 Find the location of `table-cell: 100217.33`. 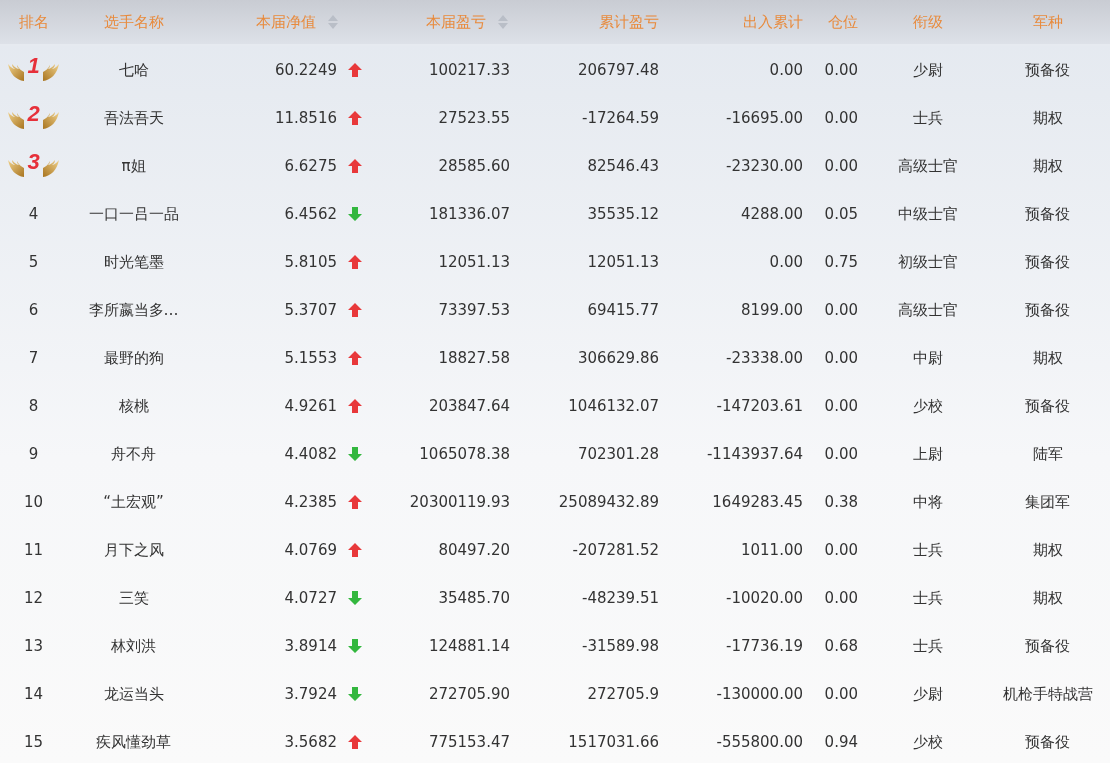

table-cell: 100217.33 is located at coordinates (469, 70).